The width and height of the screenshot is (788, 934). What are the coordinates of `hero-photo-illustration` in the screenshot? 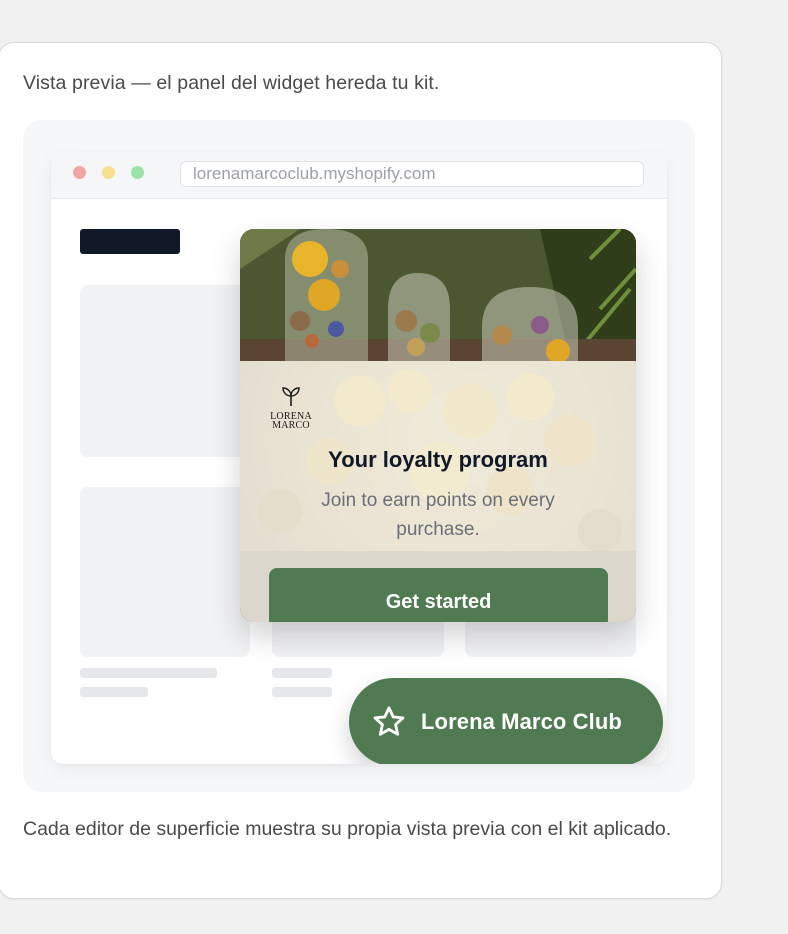 It's located at (438, 295).